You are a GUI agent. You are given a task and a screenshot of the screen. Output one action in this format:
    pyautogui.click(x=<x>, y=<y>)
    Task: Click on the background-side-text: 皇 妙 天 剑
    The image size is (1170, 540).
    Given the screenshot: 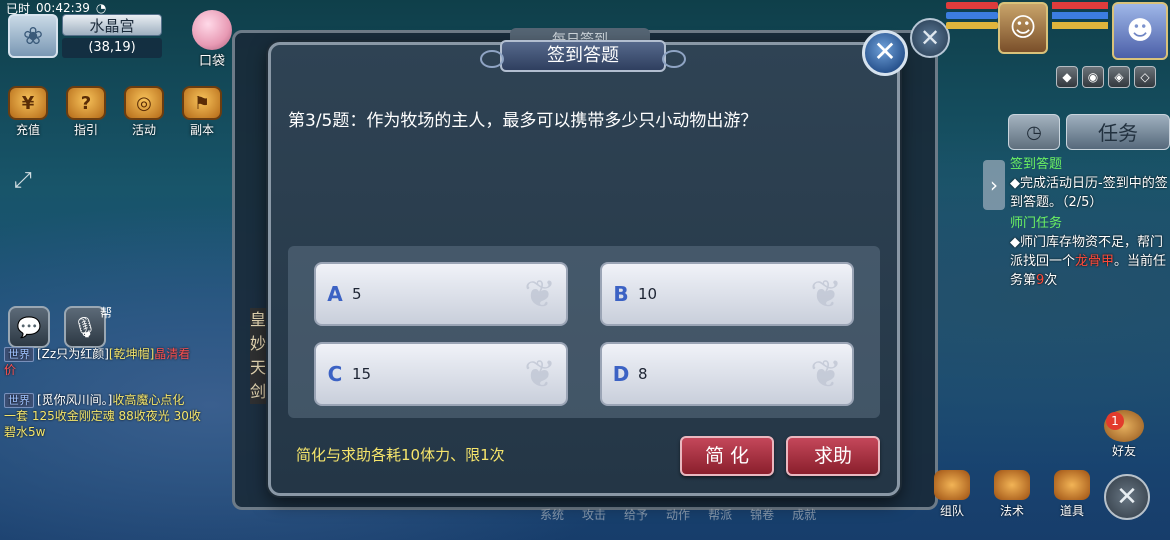 What is the action you would take?
    pyautogui.click(x=260, y=356)
    